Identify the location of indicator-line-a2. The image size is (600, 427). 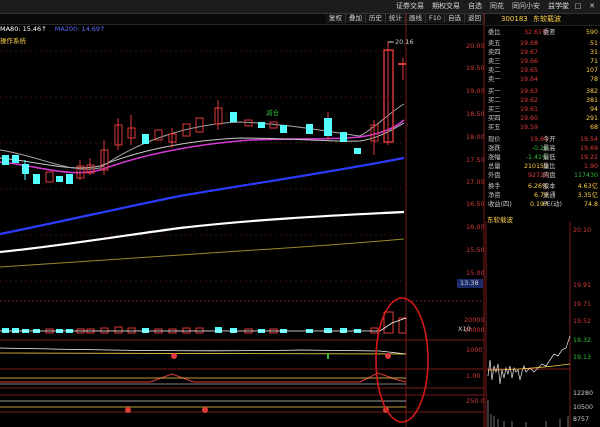
(203, 353).